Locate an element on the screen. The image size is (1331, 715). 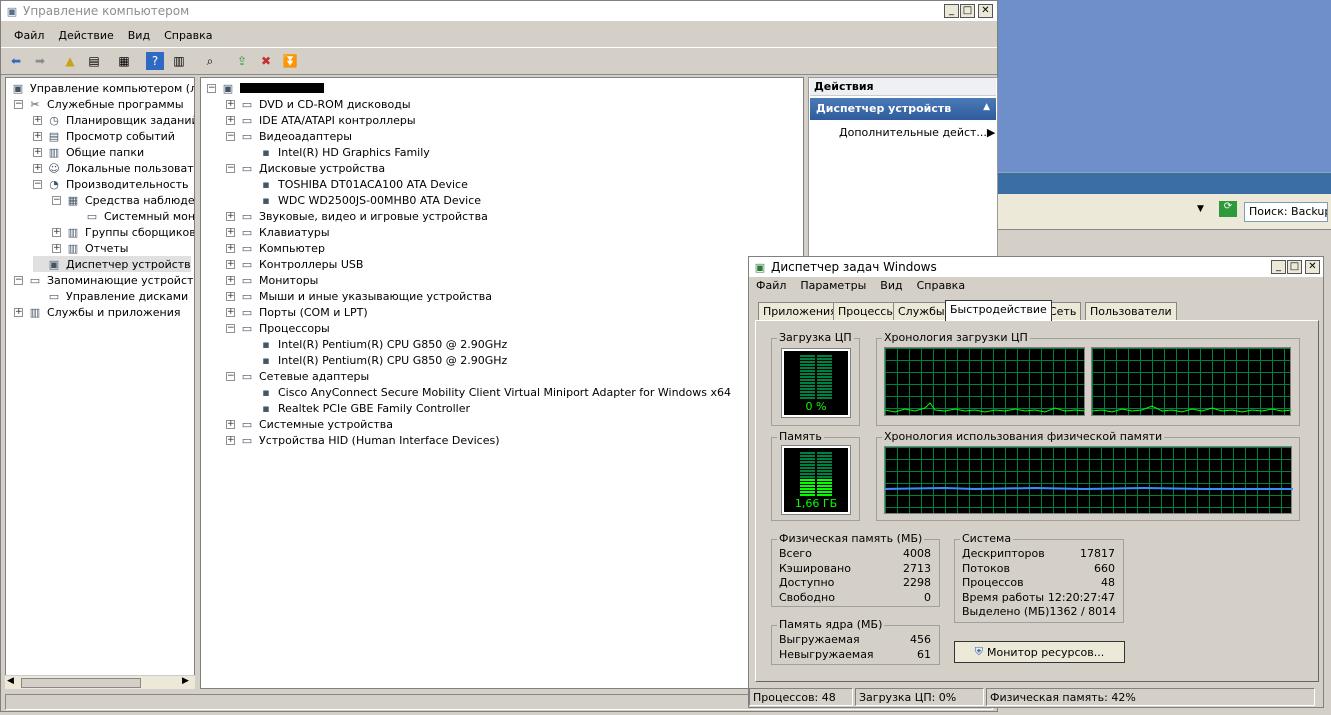
device-item: − ▭ Сетевые адаптеры is located at coordinates (297, 376).